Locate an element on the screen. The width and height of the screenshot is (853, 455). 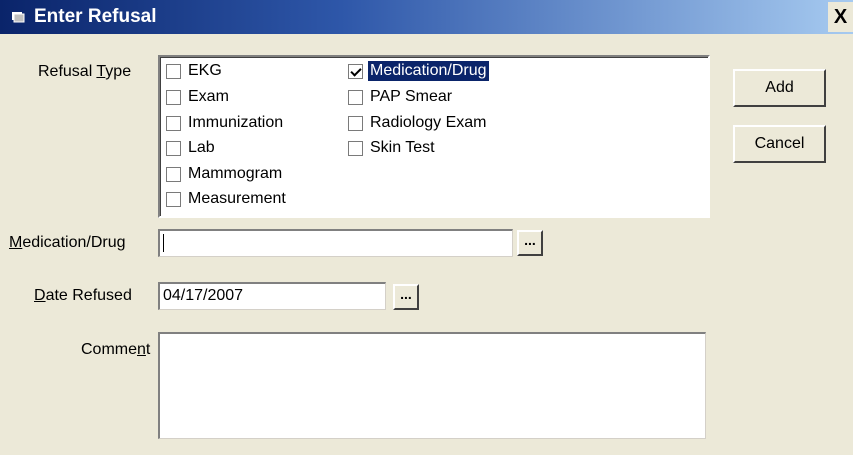
refusal-option-pap-smear: PAP Smear is located at coordinates (401, 97).